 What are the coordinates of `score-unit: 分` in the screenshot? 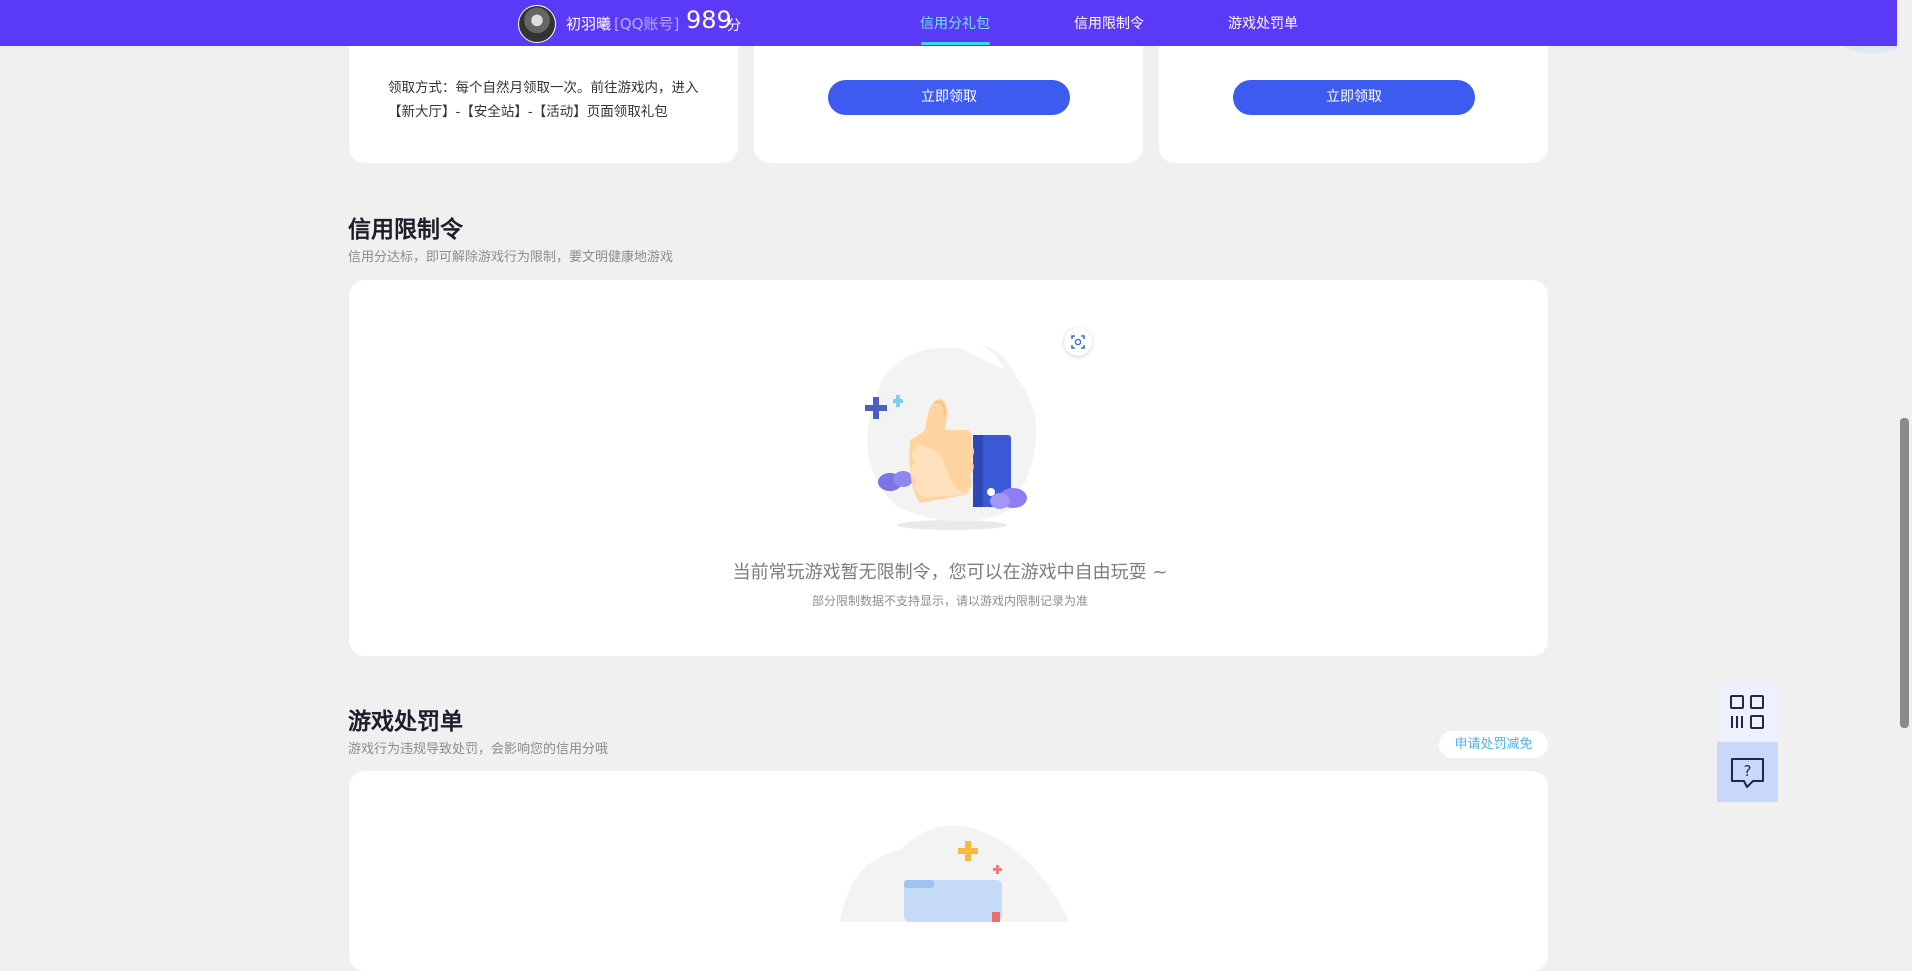 It's located at (734, 26).